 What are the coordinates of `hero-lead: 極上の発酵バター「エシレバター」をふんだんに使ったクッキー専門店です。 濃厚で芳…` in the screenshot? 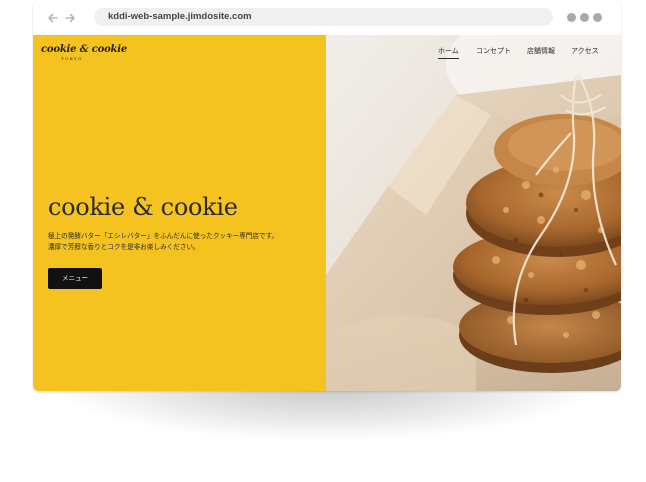 It's located at (183, 241).